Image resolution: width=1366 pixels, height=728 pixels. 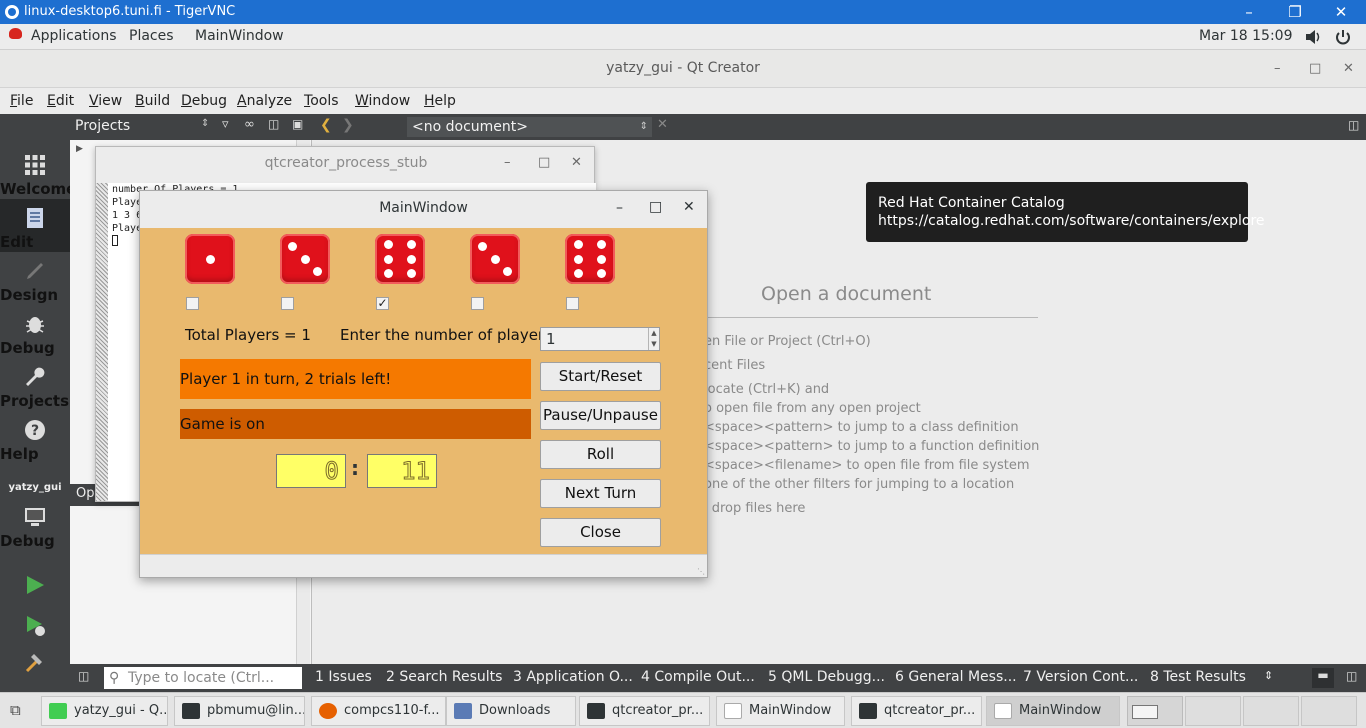 I want to click on menu-tools: Tools, so click(x=321, y=101).